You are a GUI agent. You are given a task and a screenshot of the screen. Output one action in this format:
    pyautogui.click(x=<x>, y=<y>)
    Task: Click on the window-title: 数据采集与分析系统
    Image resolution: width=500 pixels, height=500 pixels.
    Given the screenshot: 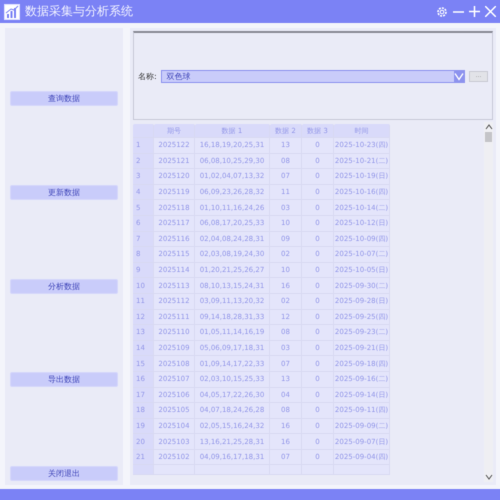 What is the action you would take?
    pyautogui.click(x=79, y=11)
    